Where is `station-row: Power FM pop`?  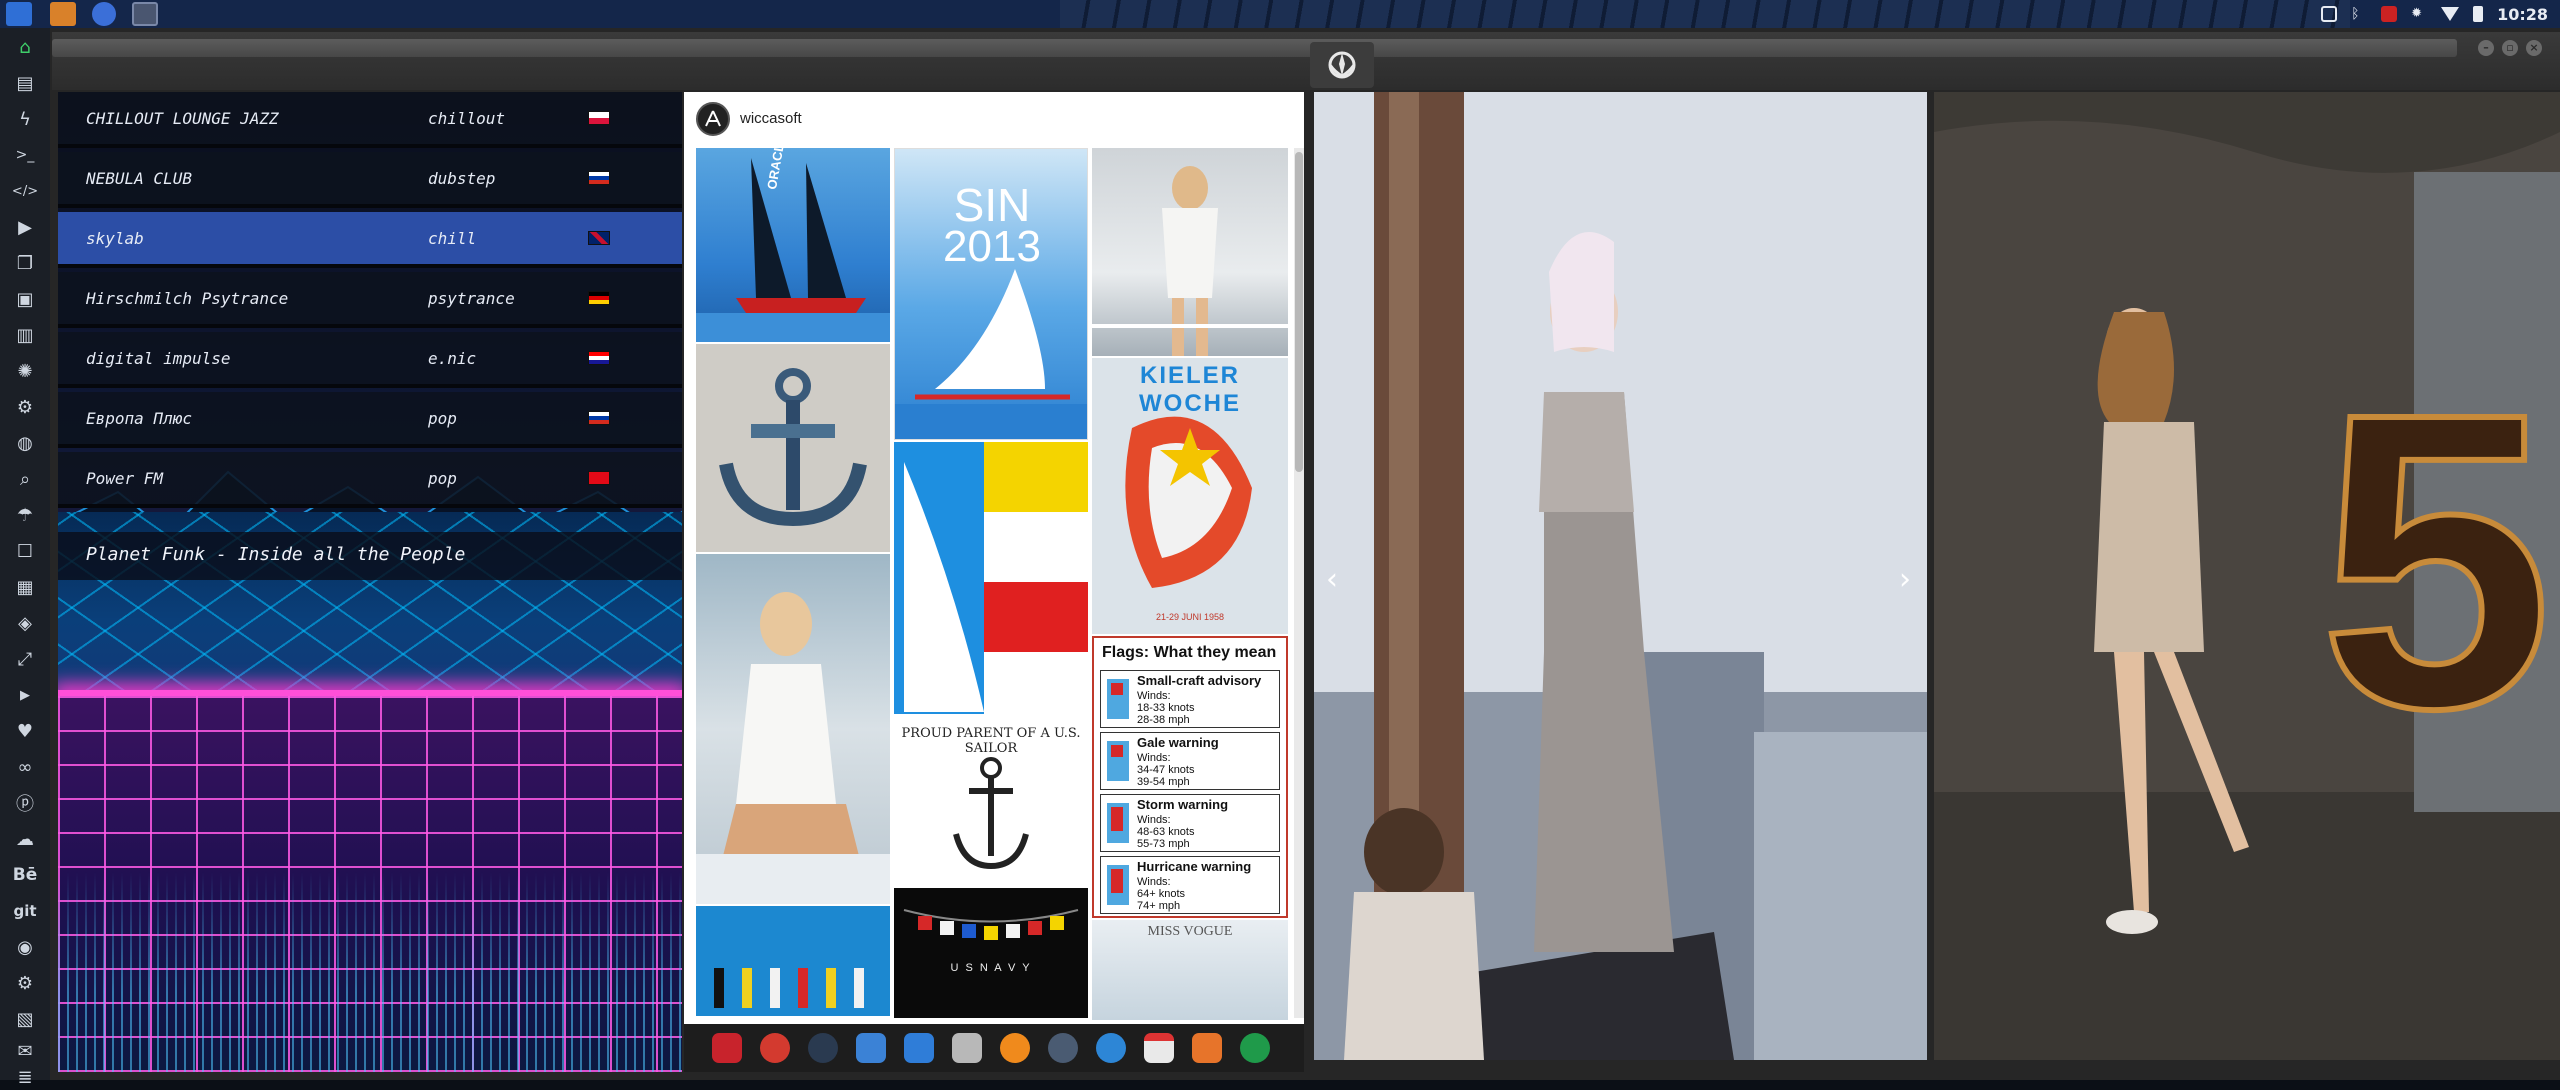 station-row: Power FM pop is located at coordinates (370, 480).